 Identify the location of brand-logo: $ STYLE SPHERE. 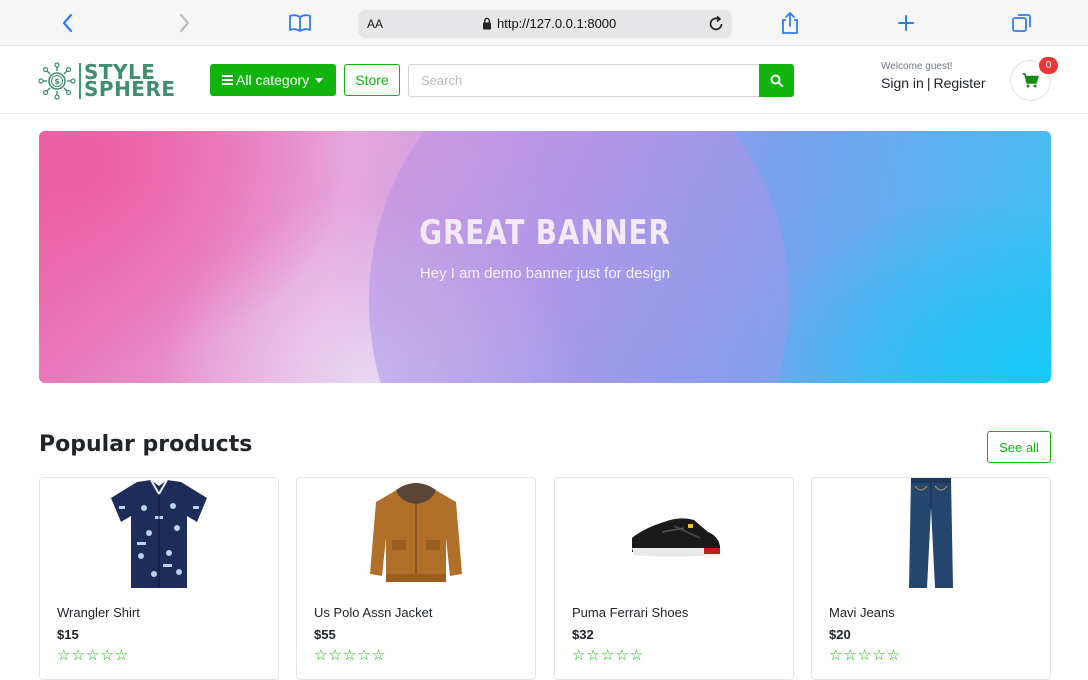
(107, 81).